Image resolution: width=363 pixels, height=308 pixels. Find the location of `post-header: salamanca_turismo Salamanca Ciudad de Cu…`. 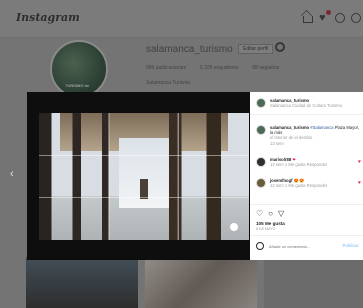

post-header: salamanca_turismo Salamanca Ciudad de Cu… is located at coordinates (309, 103).